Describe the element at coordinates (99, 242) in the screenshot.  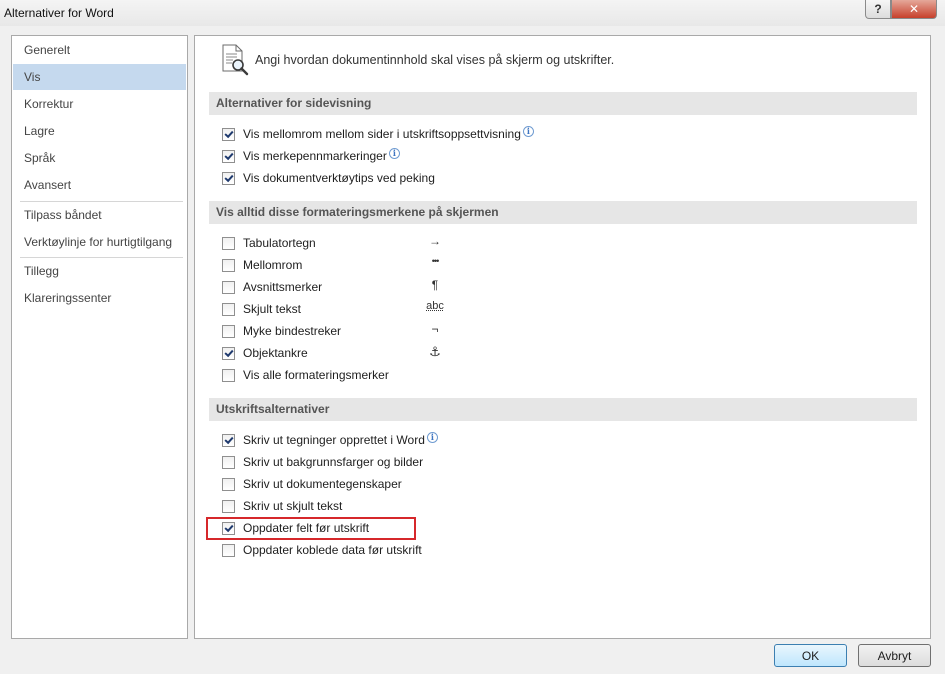
I see `nav-item-hurtigtilgang: Verktøylinje for hurtigtilgang` at that location.